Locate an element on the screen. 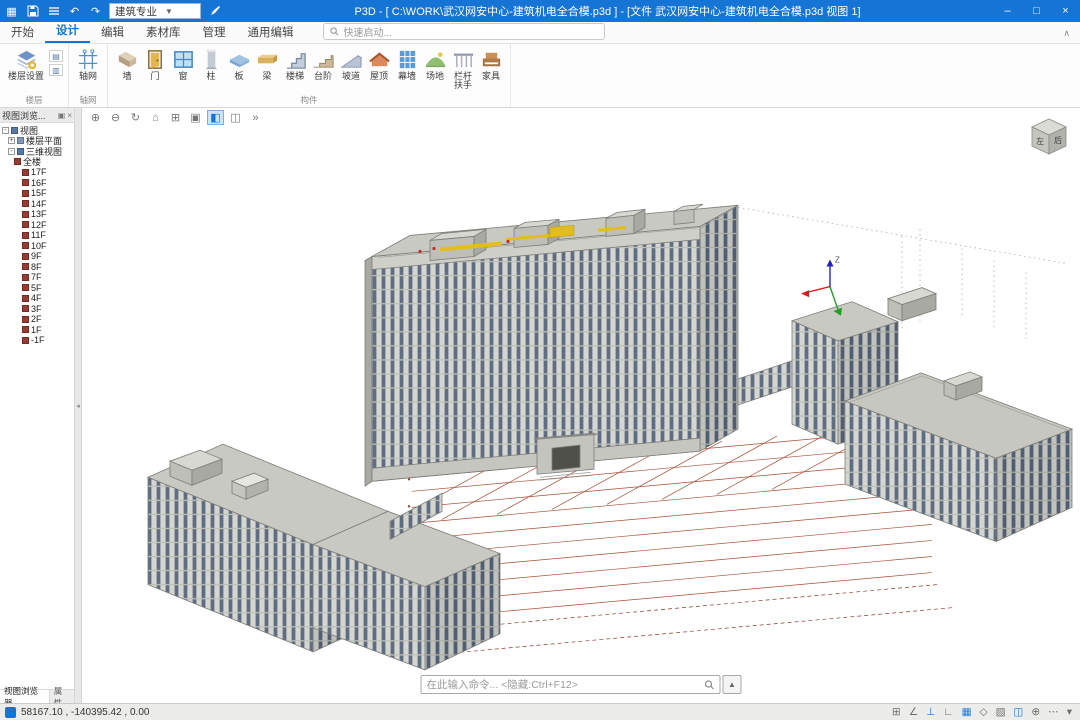  tool-door: 门 is located at coordinates (155, 64).